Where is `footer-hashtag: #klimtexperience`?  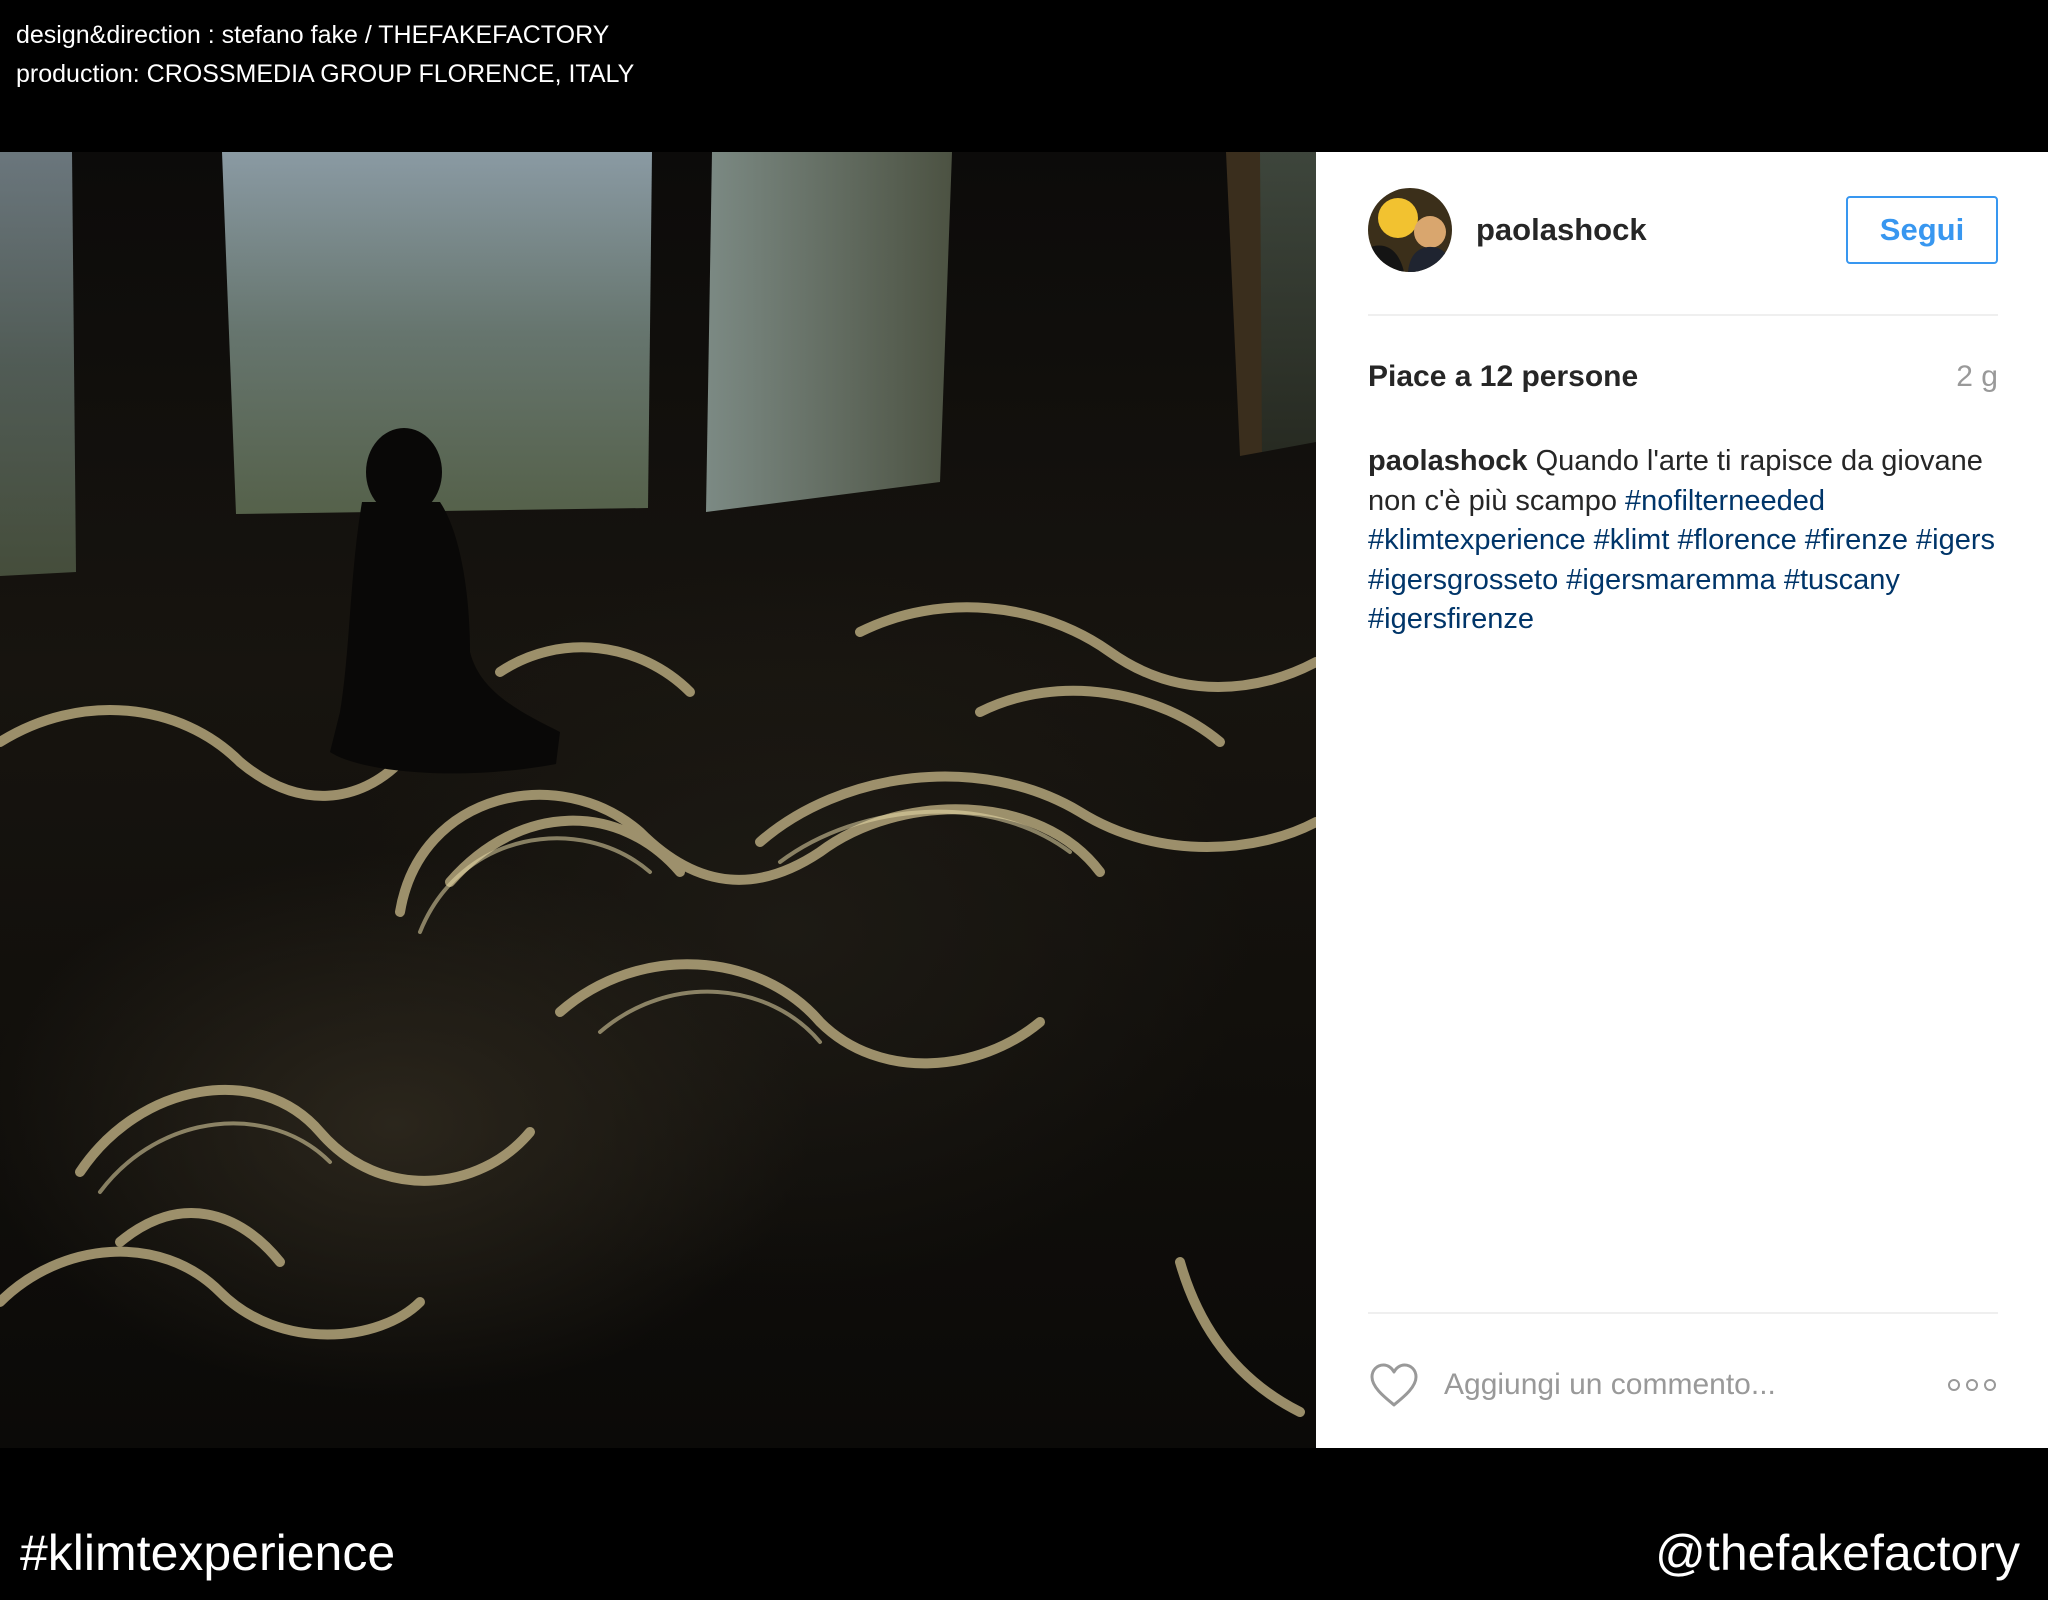 footer-hashtag: #klimtexperience is located at coordinates (208, 1553).